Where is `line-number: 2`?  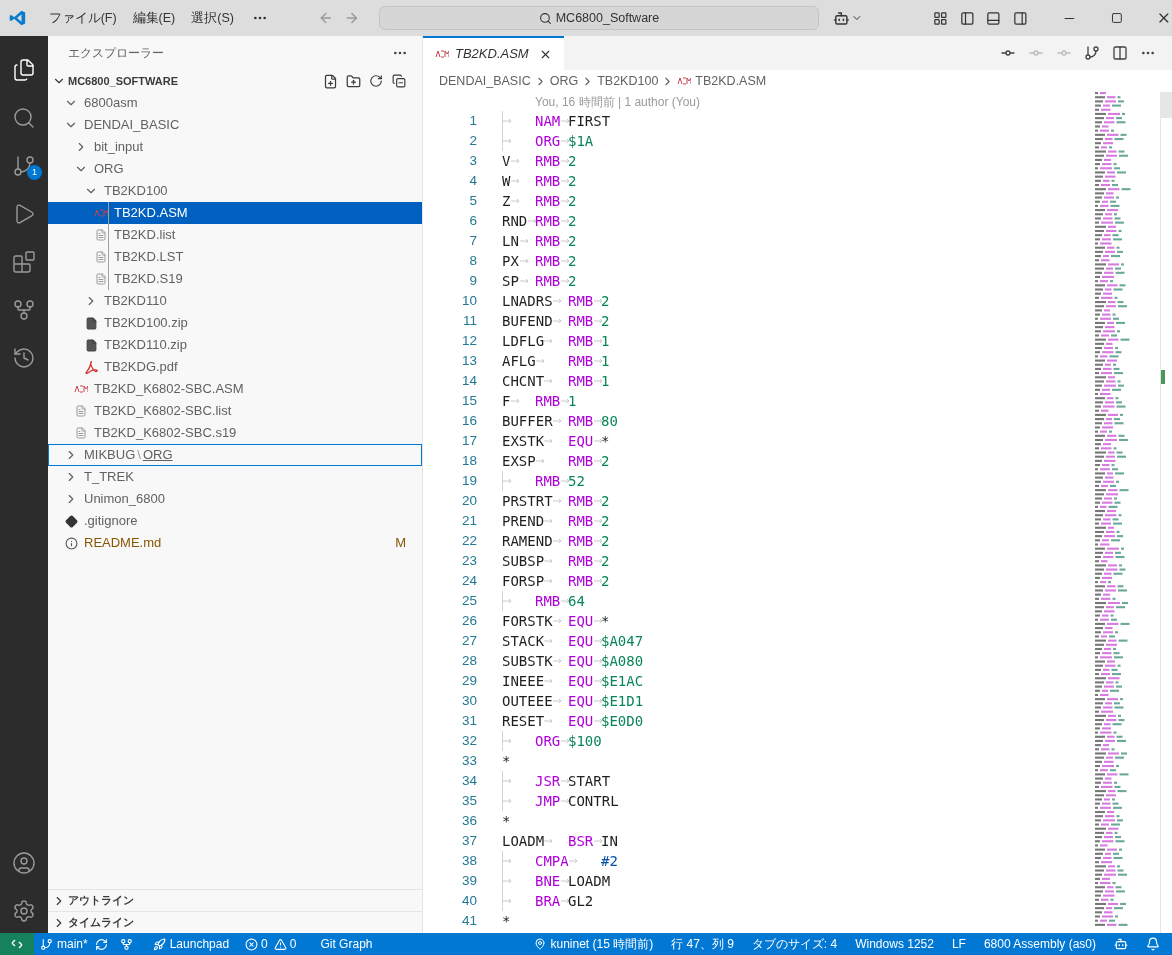
line-number: 2 is located at coordinates (472, 140).